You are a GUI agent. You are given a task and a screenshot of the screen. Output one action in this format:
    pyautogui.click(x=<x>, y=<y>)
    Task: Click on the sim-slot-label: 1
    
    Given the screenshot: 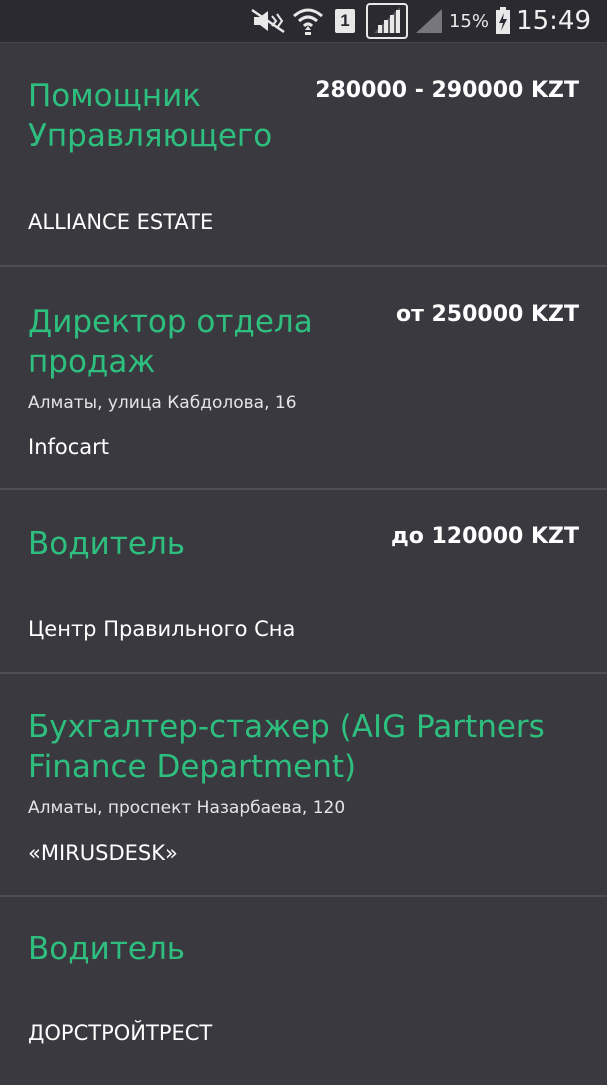 What is the action you would take?
    pyautogui.click(x=345, y=21)
    